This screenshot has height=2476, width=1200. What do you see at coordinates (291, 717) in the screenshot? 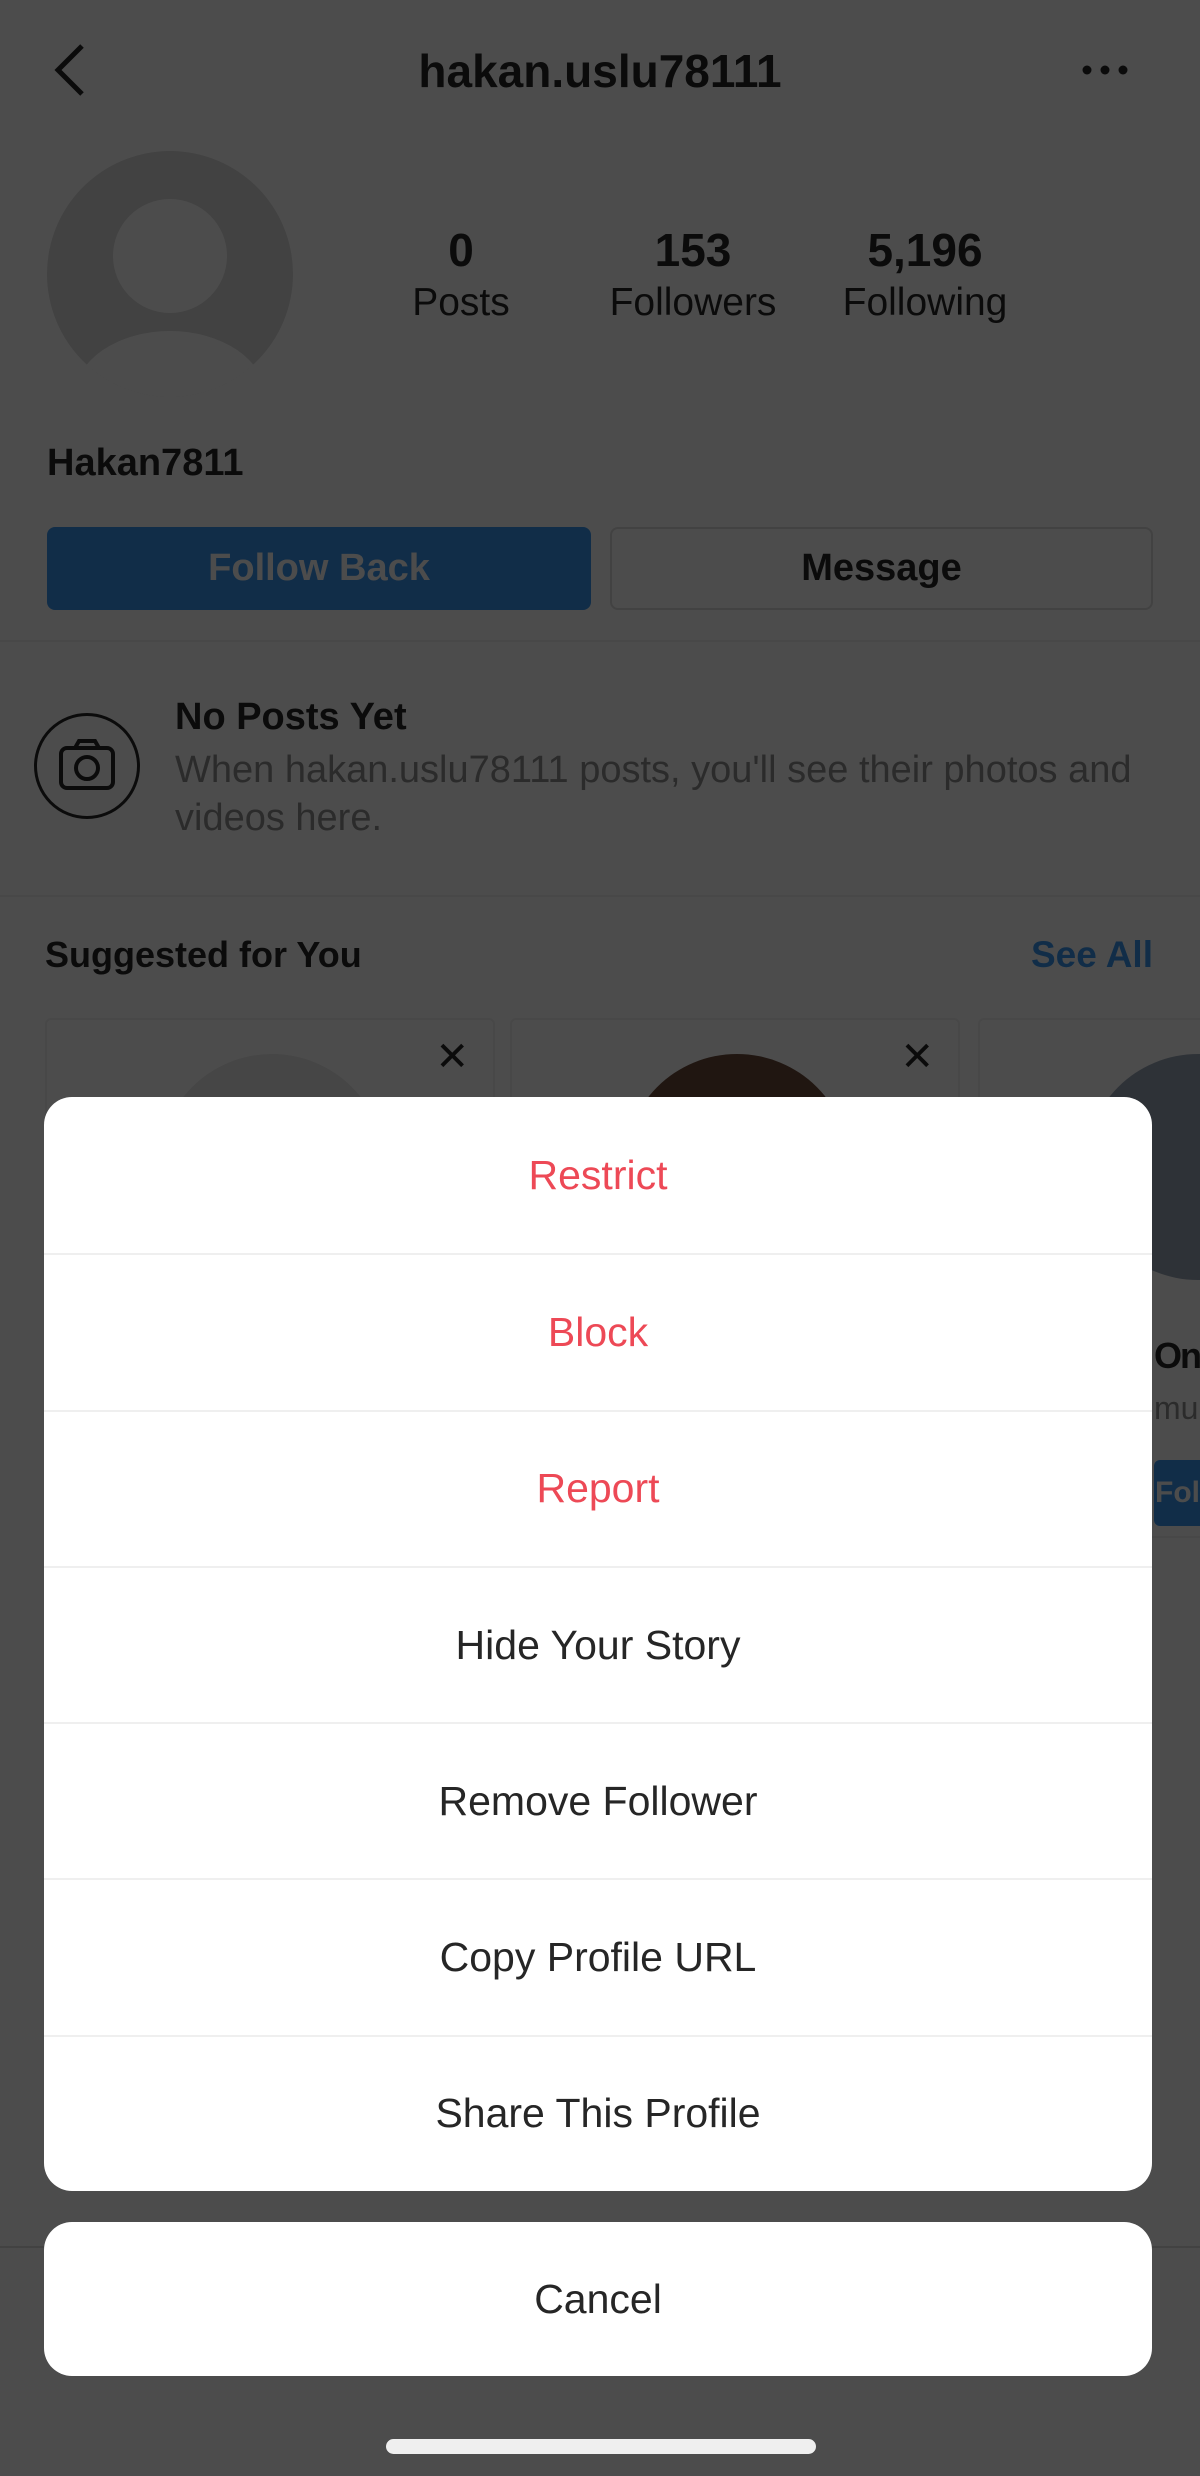
I see `no-posts-title: No Posts Yet` at bounding box center [291, 717].